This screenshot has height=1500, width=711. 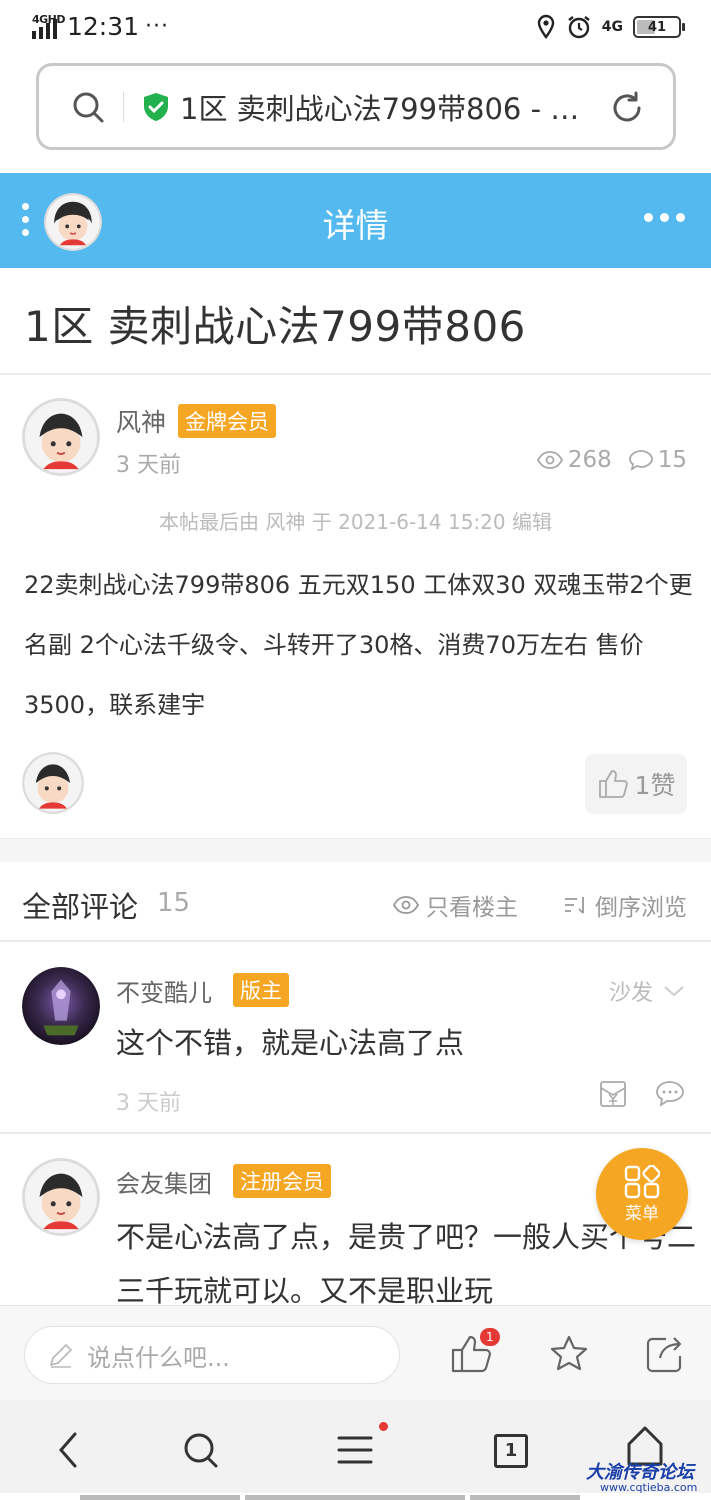 I want to click on comments-count: 15, so click(x=174, y=903).